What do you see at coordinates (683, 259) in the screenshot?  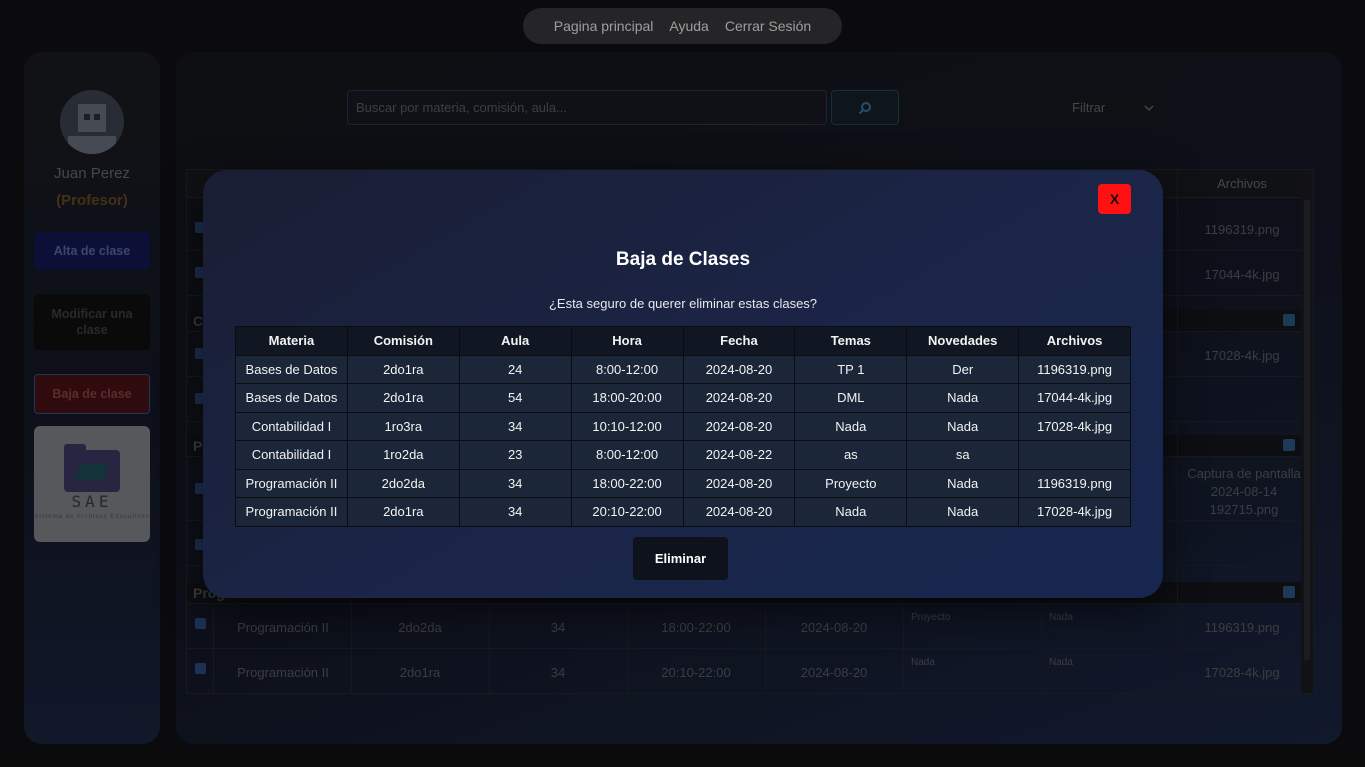 I see `modal-title: Baja de Clases` at bounding box center [683, 259].